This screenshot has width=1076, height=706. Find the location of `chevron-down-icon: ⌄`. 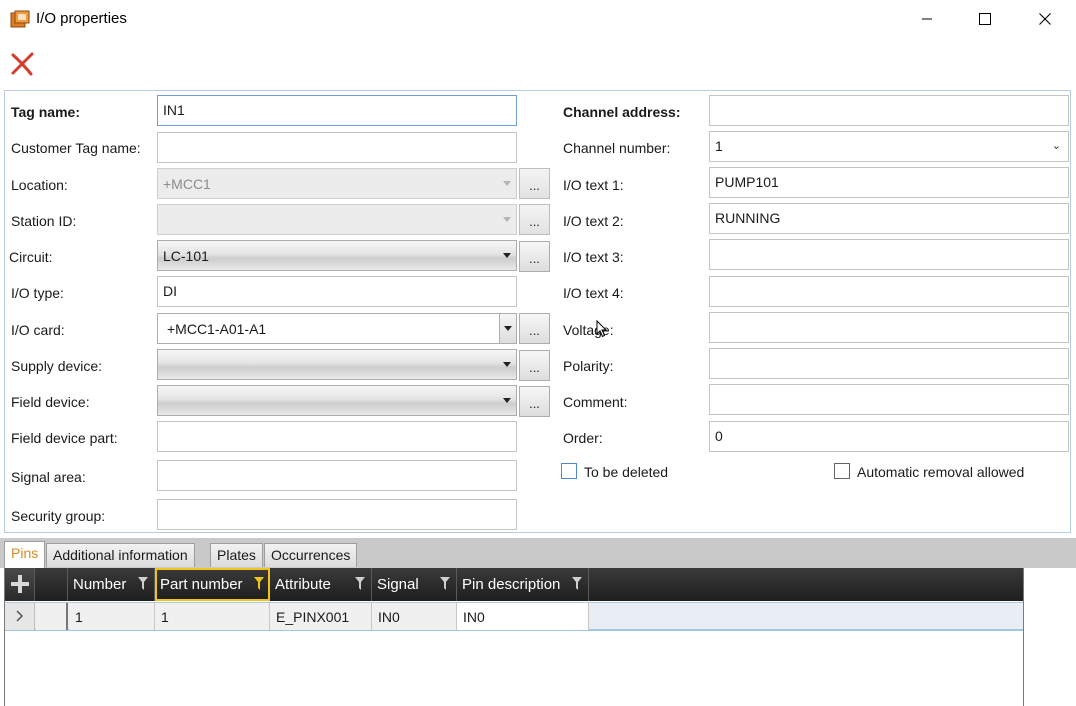

chevron-down-icon: ⌄ is located at coordinates (1056, 146).